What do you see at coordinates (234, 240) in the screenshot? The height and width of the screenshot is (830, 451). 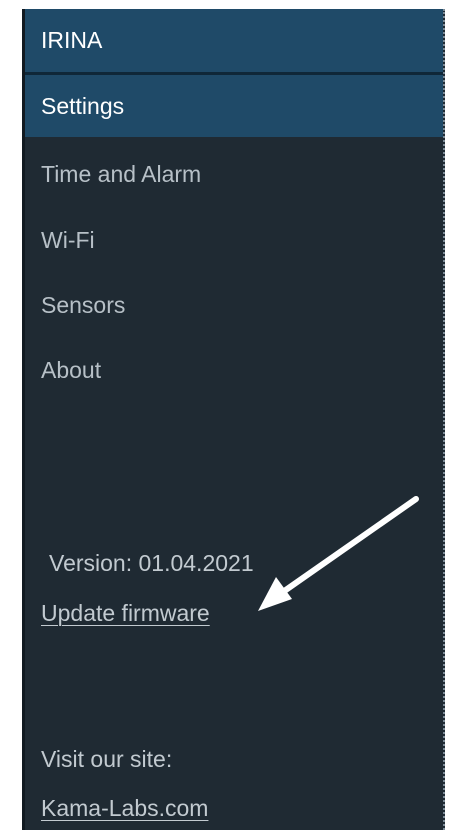 I see `sidebar-item-wifi: Wi-Fi` at bounding box center [234, 240].